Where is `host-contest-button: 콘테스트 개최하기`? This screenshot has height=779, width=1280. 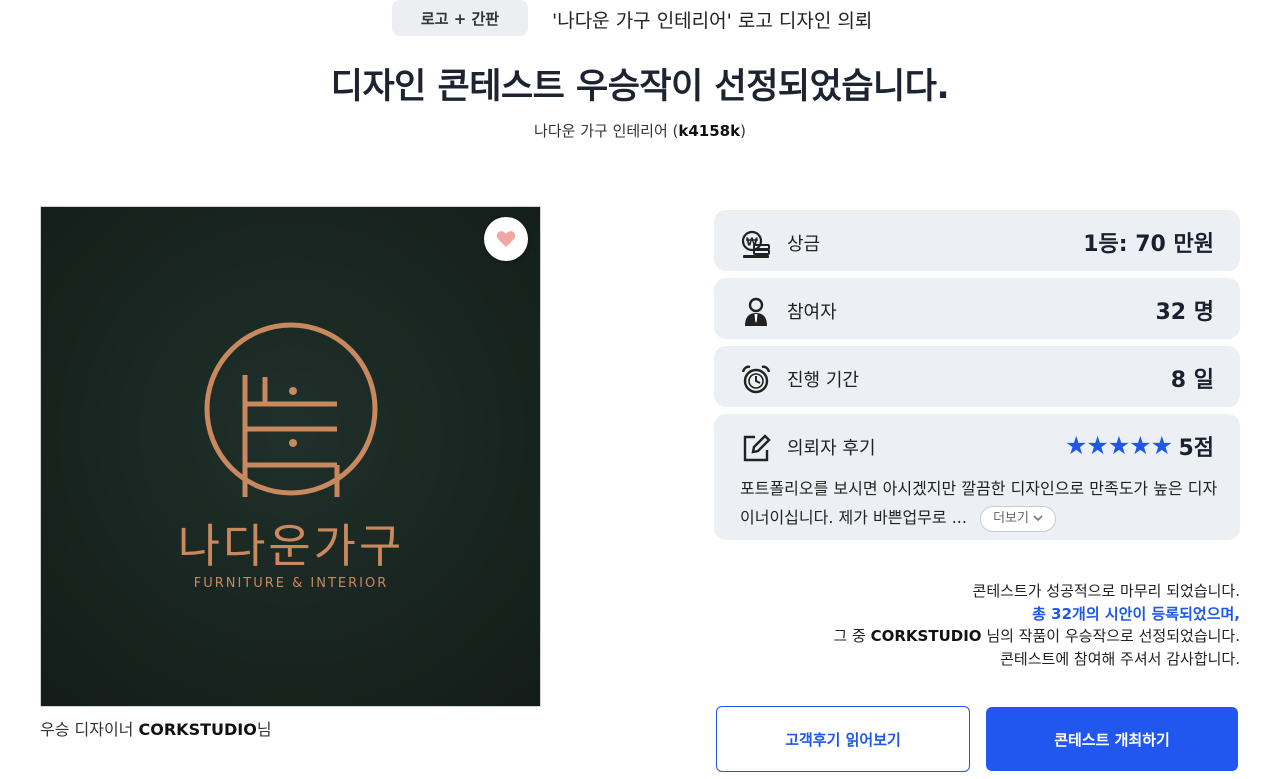
host-contest-button: 콘테스트 개최하기 is located at coordinates (1112, 739).